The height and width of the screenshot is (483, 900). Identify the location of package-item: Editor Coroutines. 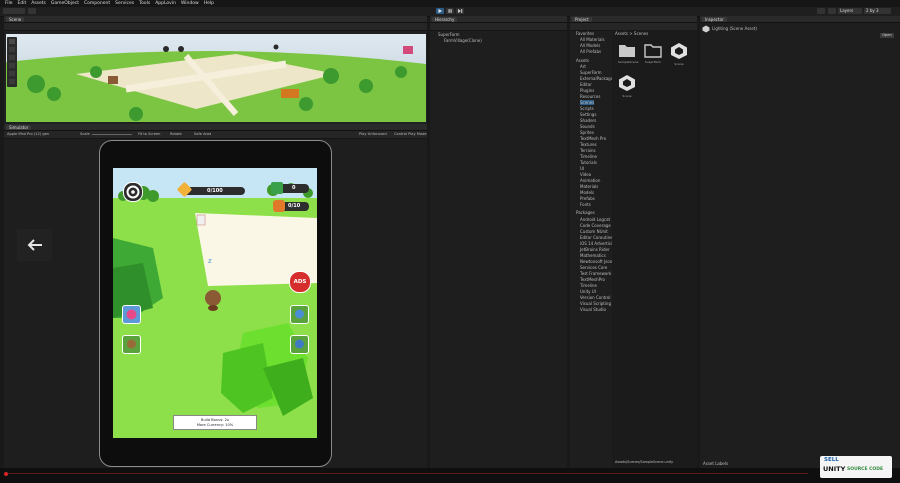
(596, 237).